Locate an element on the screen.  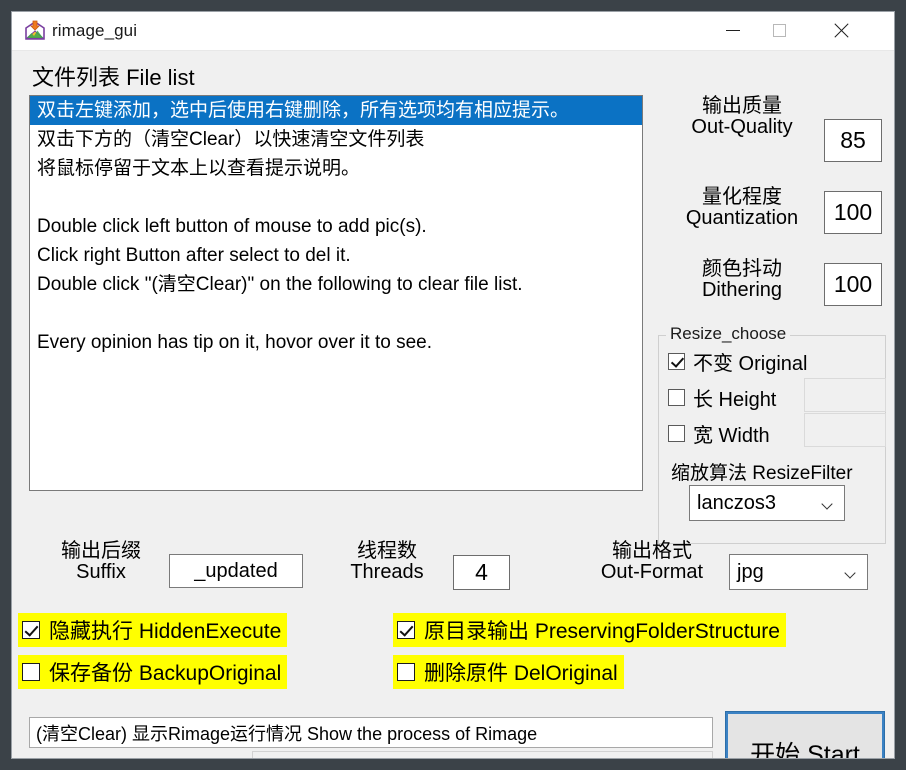
minimize-icon is located at coordinates (733, 30).